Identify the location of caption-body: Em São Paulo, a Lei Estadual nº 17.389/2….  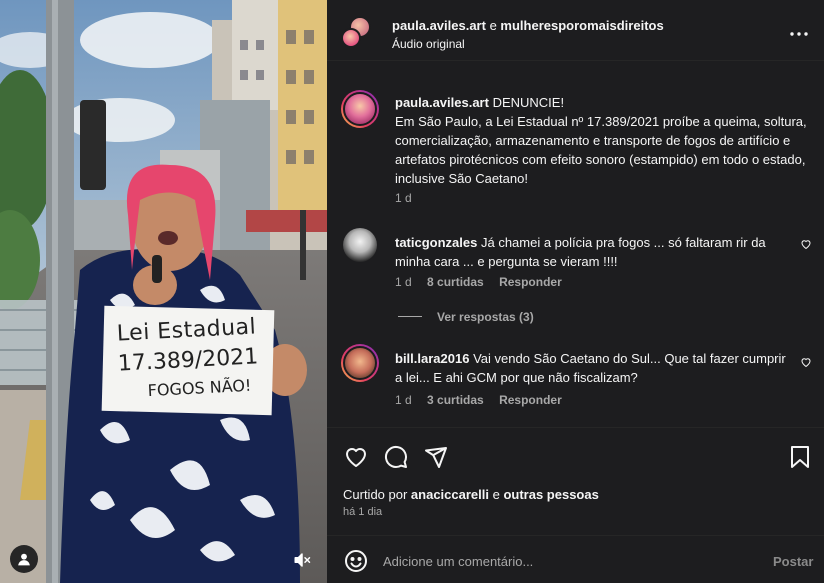
(601, 150).